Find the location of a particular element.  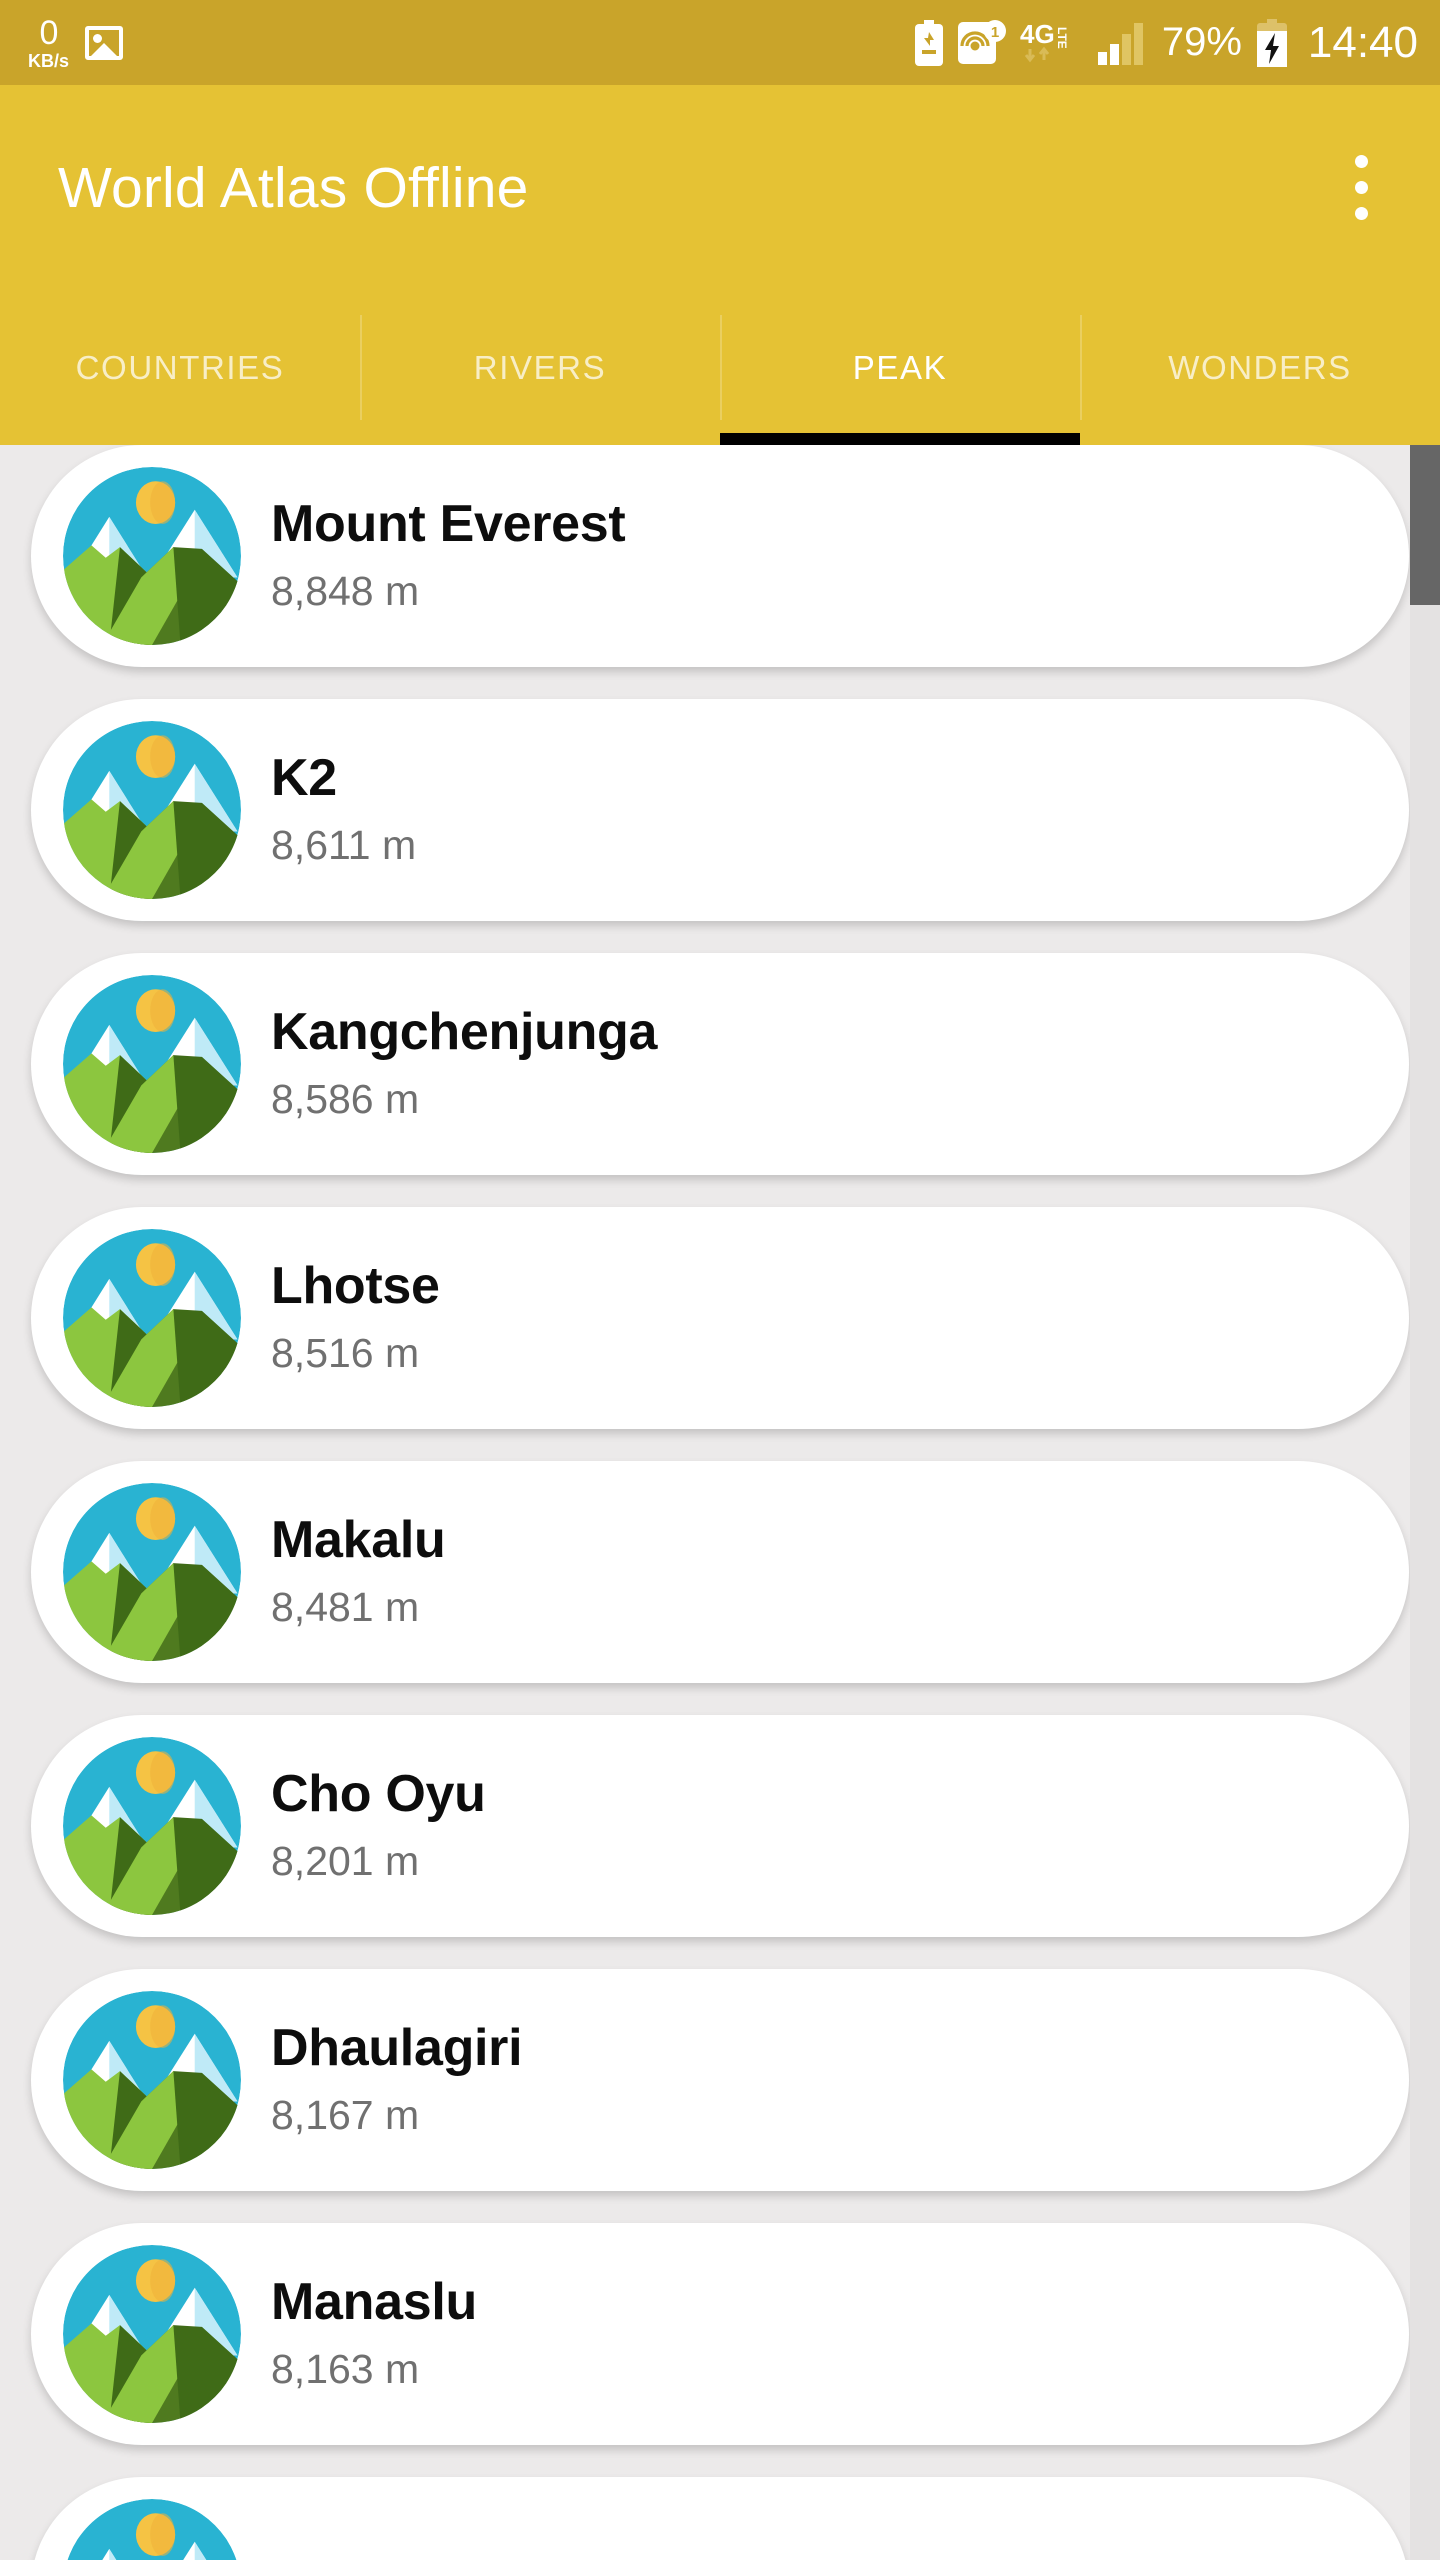

scrollbar-thumb is located at coordinates (1425, 525).